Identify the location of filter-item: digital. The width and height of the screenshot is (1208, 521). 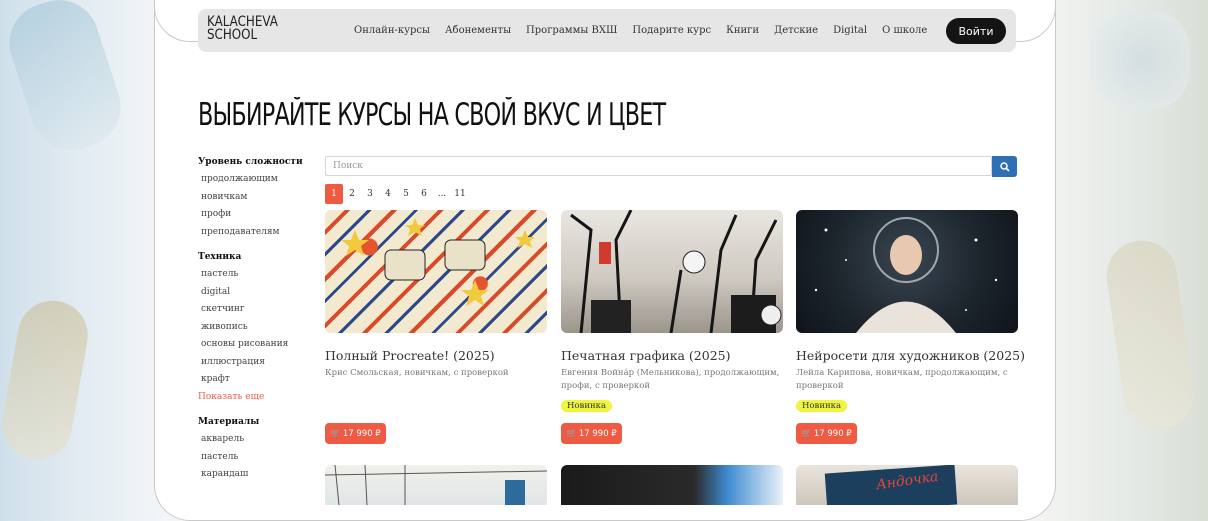
(253, 293).